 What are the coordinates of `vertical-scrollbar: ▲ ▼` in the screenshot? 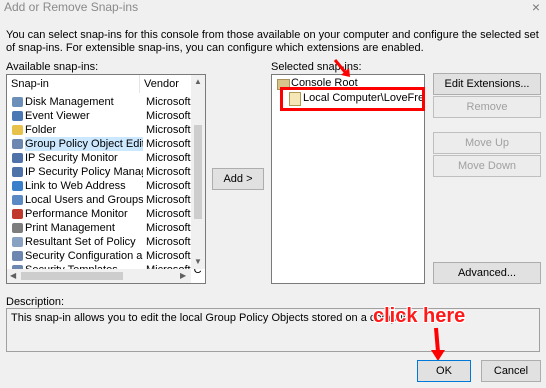 It's located at (198, 172).